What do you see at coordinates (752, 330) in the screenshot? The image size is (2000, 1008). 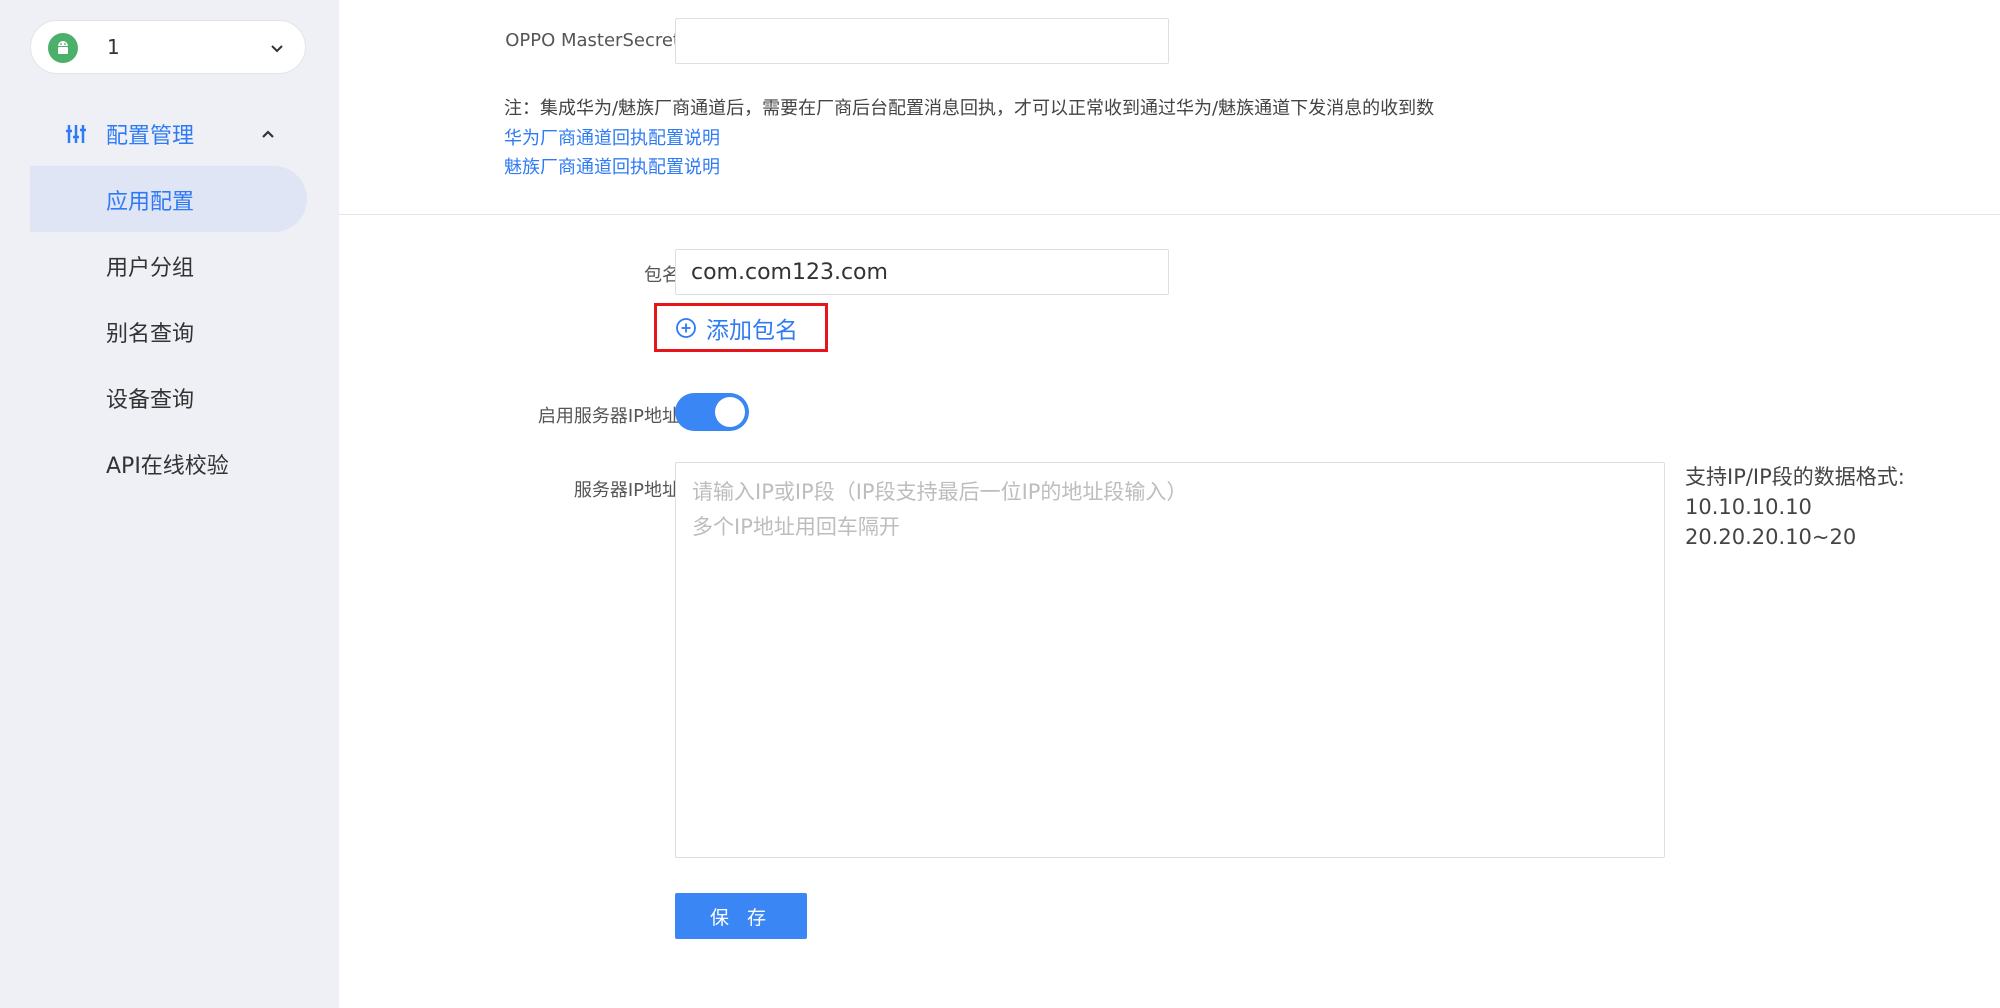 I see `add-package-label: 添加包名` at bounding box center [752, 330].